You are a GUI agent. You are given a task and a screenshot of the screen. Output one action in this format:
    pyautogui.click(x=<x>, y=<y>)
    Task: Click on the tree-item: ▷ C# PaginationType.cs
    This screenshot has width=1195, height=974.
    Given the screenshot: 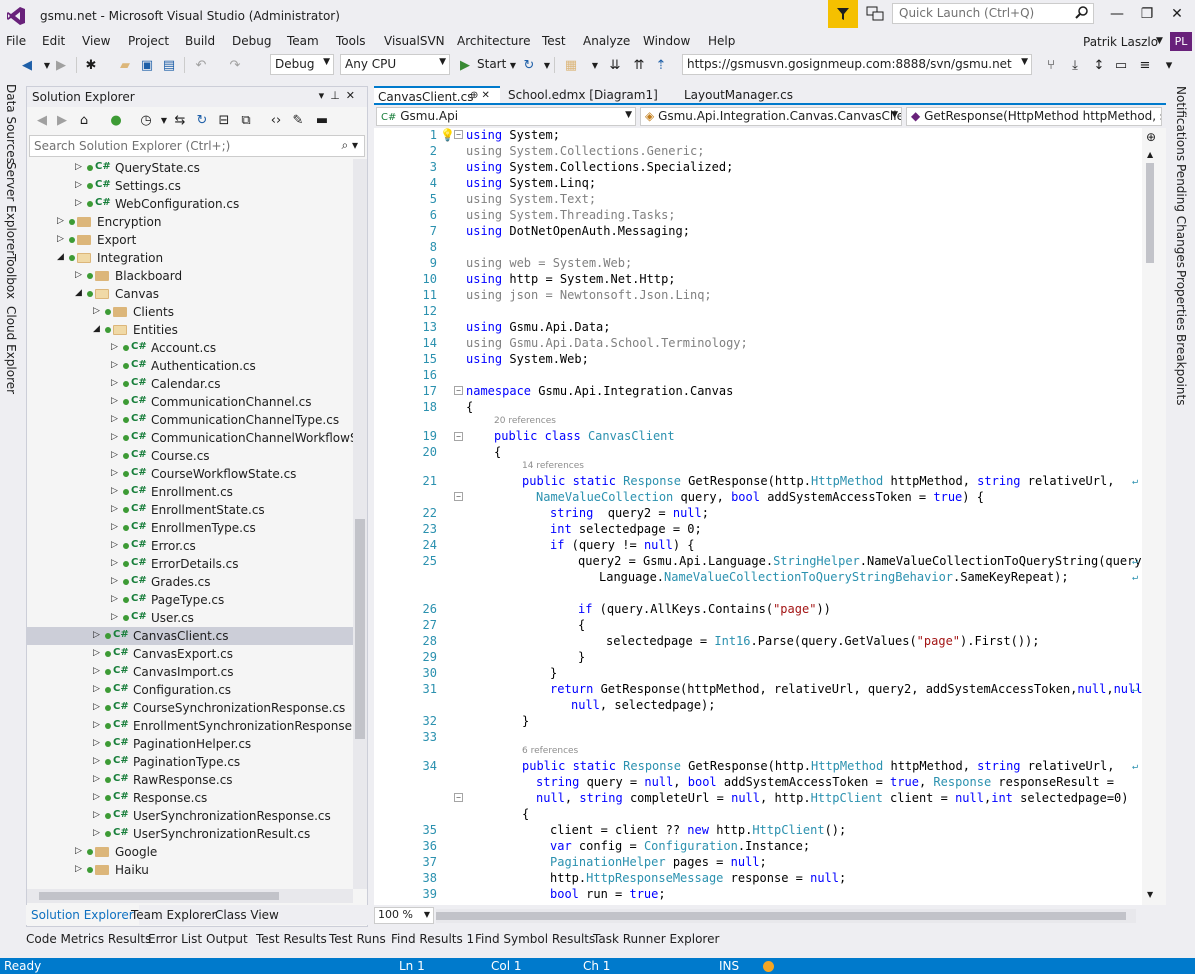 What is the action you would take?
    pyautogui.click(x=190, y=762)
    